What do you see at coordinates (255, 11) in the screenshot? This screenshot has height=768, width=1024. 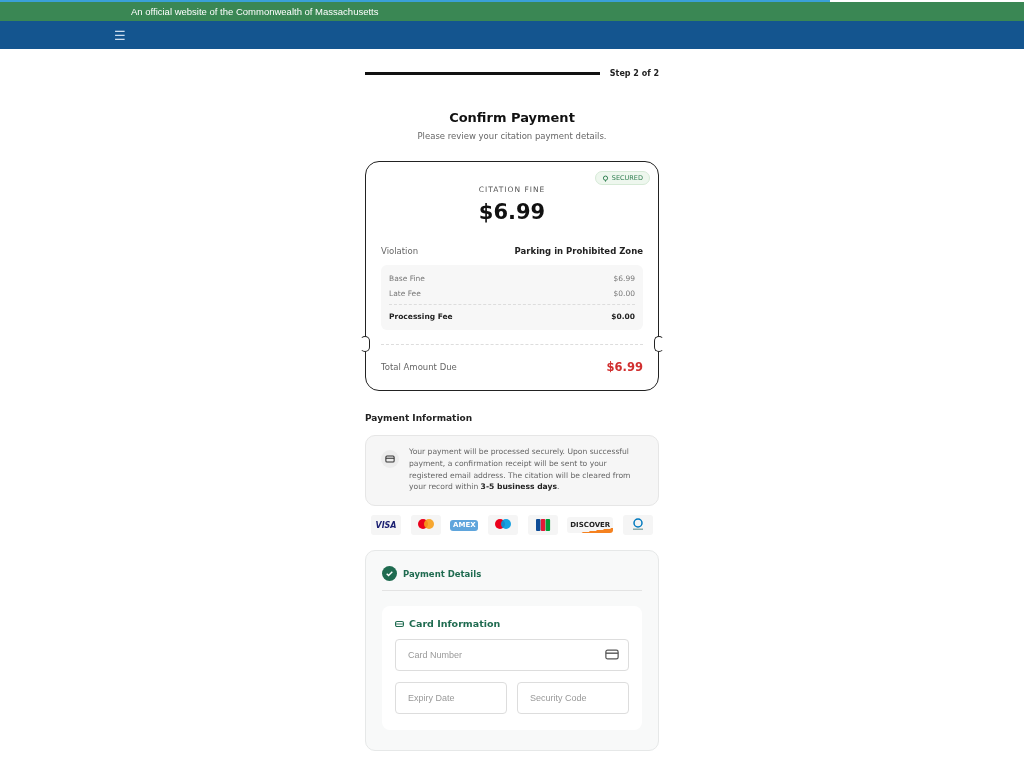 I see `gov-banner-text: An official website of the Commonwealth of Massachusetts` at bounding box center [255, 11].